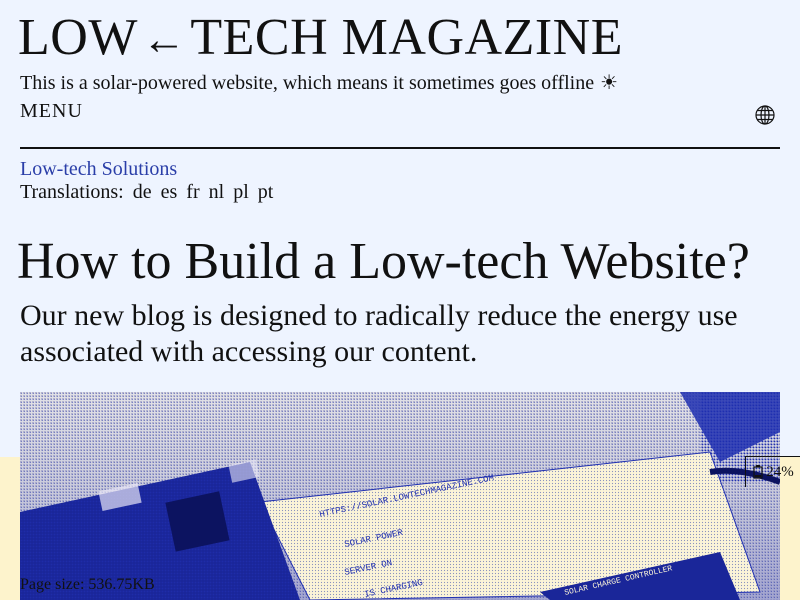 Image resolution: width=800 pixels, height=600 pixels. I want to click on battery-icon, so click(758, 472).